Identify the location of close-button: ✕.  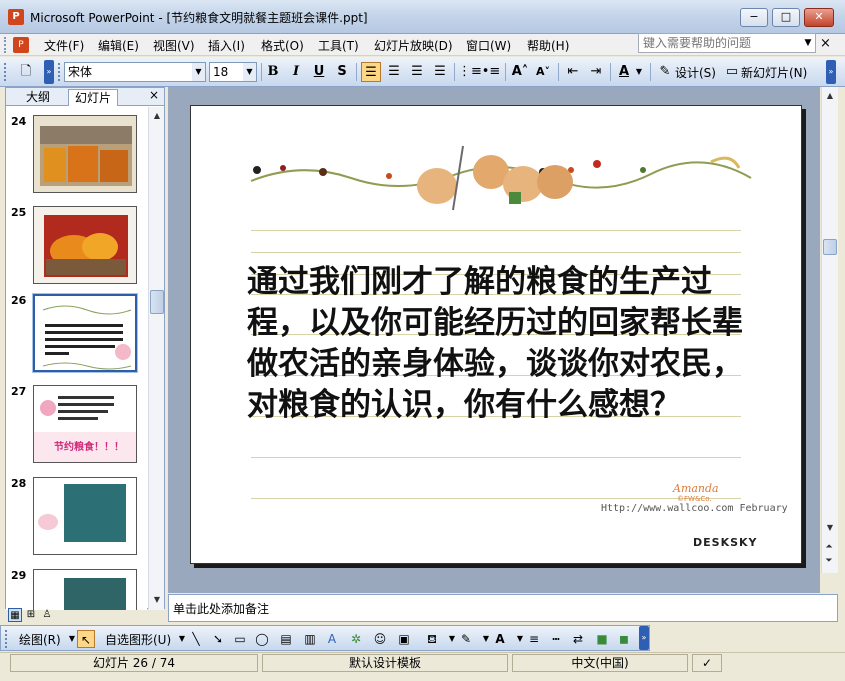
(819, 17).